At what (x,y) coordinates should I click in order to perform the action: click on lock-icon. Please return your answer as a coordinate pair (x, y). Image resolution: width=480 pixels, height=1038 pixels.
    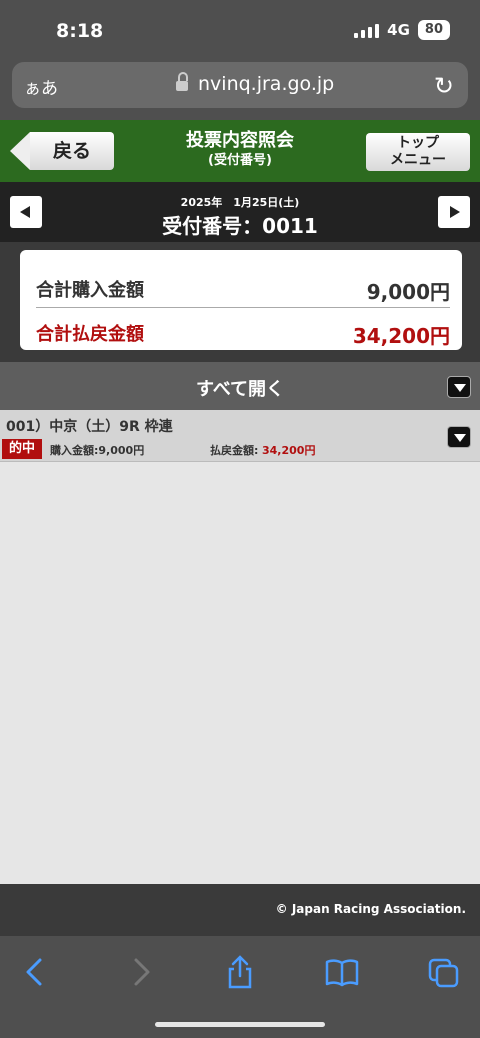
    Looking at the image, I should click on (182, 82).